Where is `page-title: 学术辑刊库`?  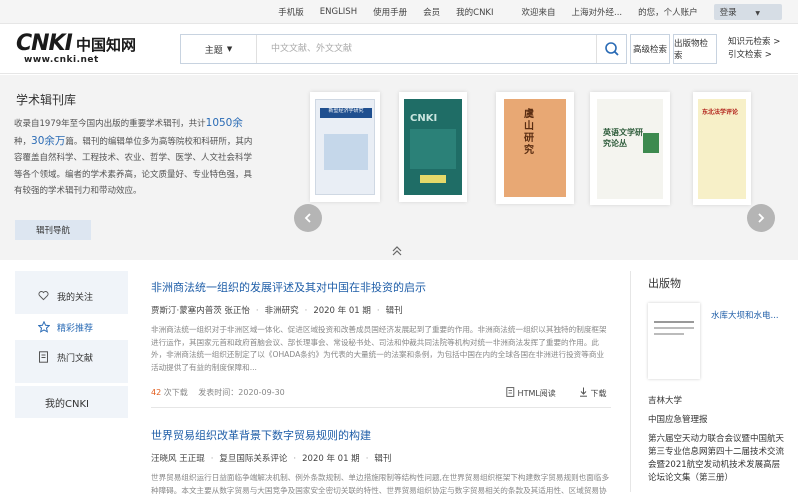 page-title: 学术辑刊库 is located at coordinates (46, 100).